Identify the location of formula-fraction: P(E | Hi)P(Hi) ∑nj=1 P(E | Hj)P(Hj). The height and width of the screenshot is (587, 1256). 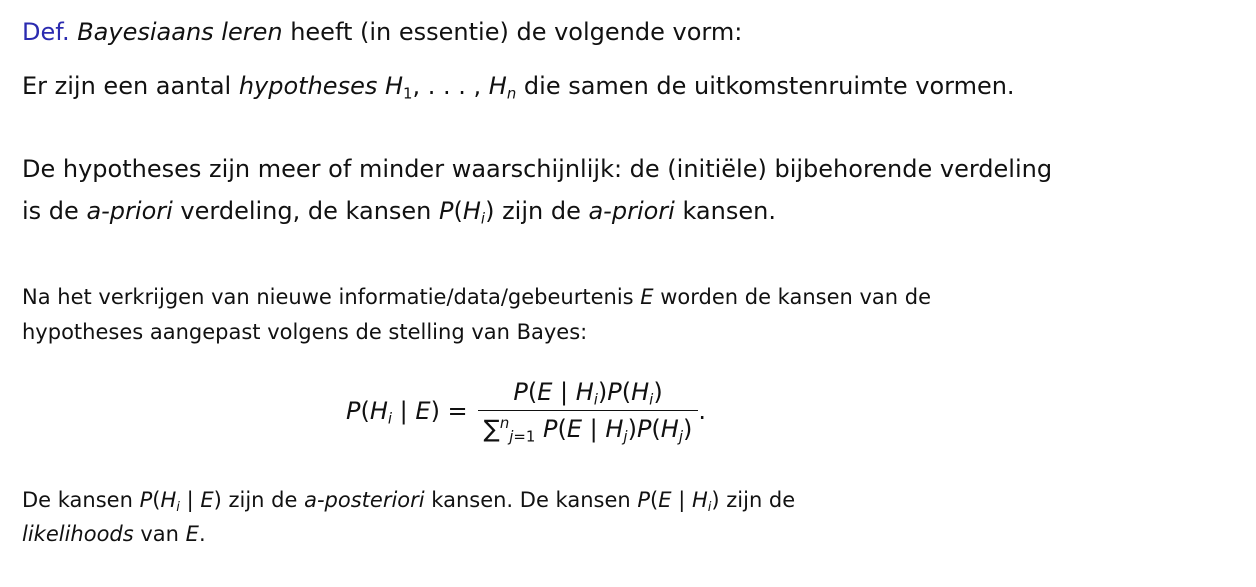
(588, 411).